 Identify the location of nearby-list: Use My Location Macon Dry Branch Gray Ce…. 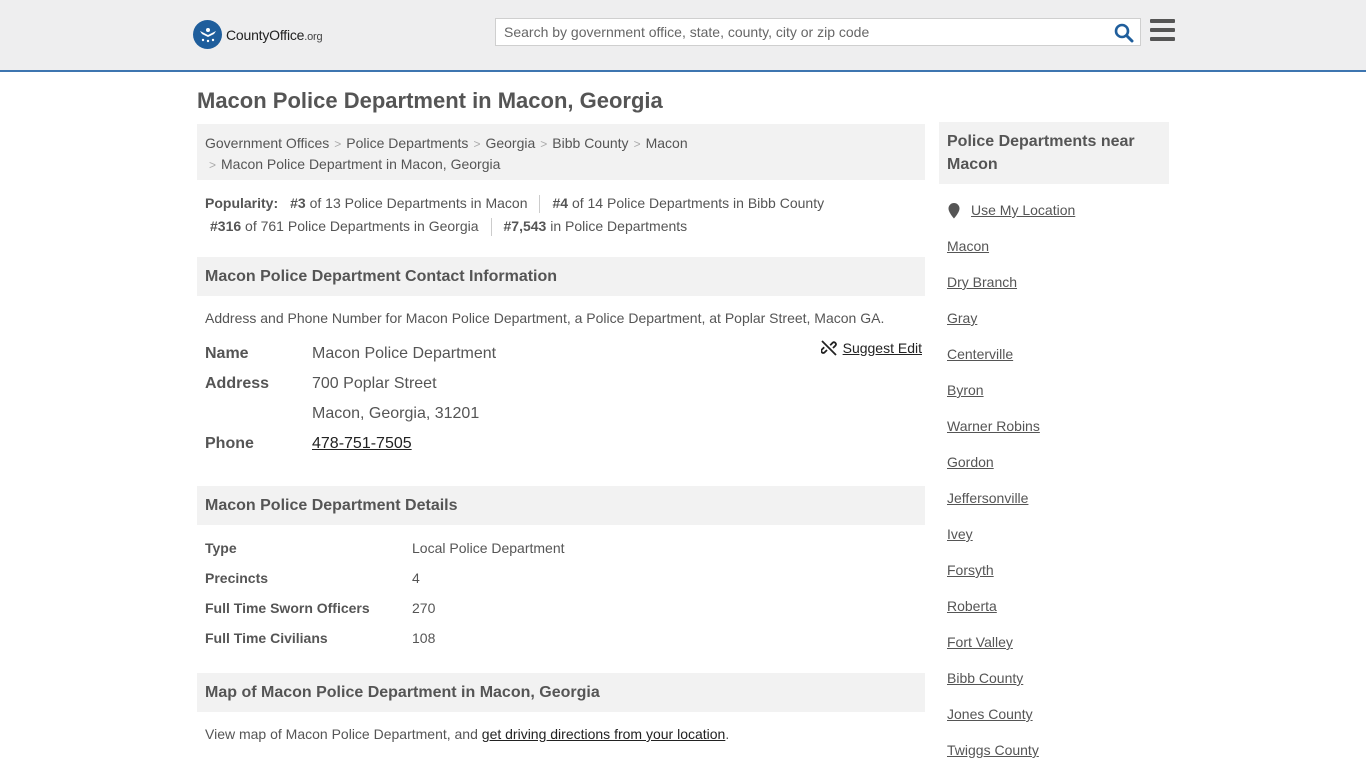
(1054, 490).